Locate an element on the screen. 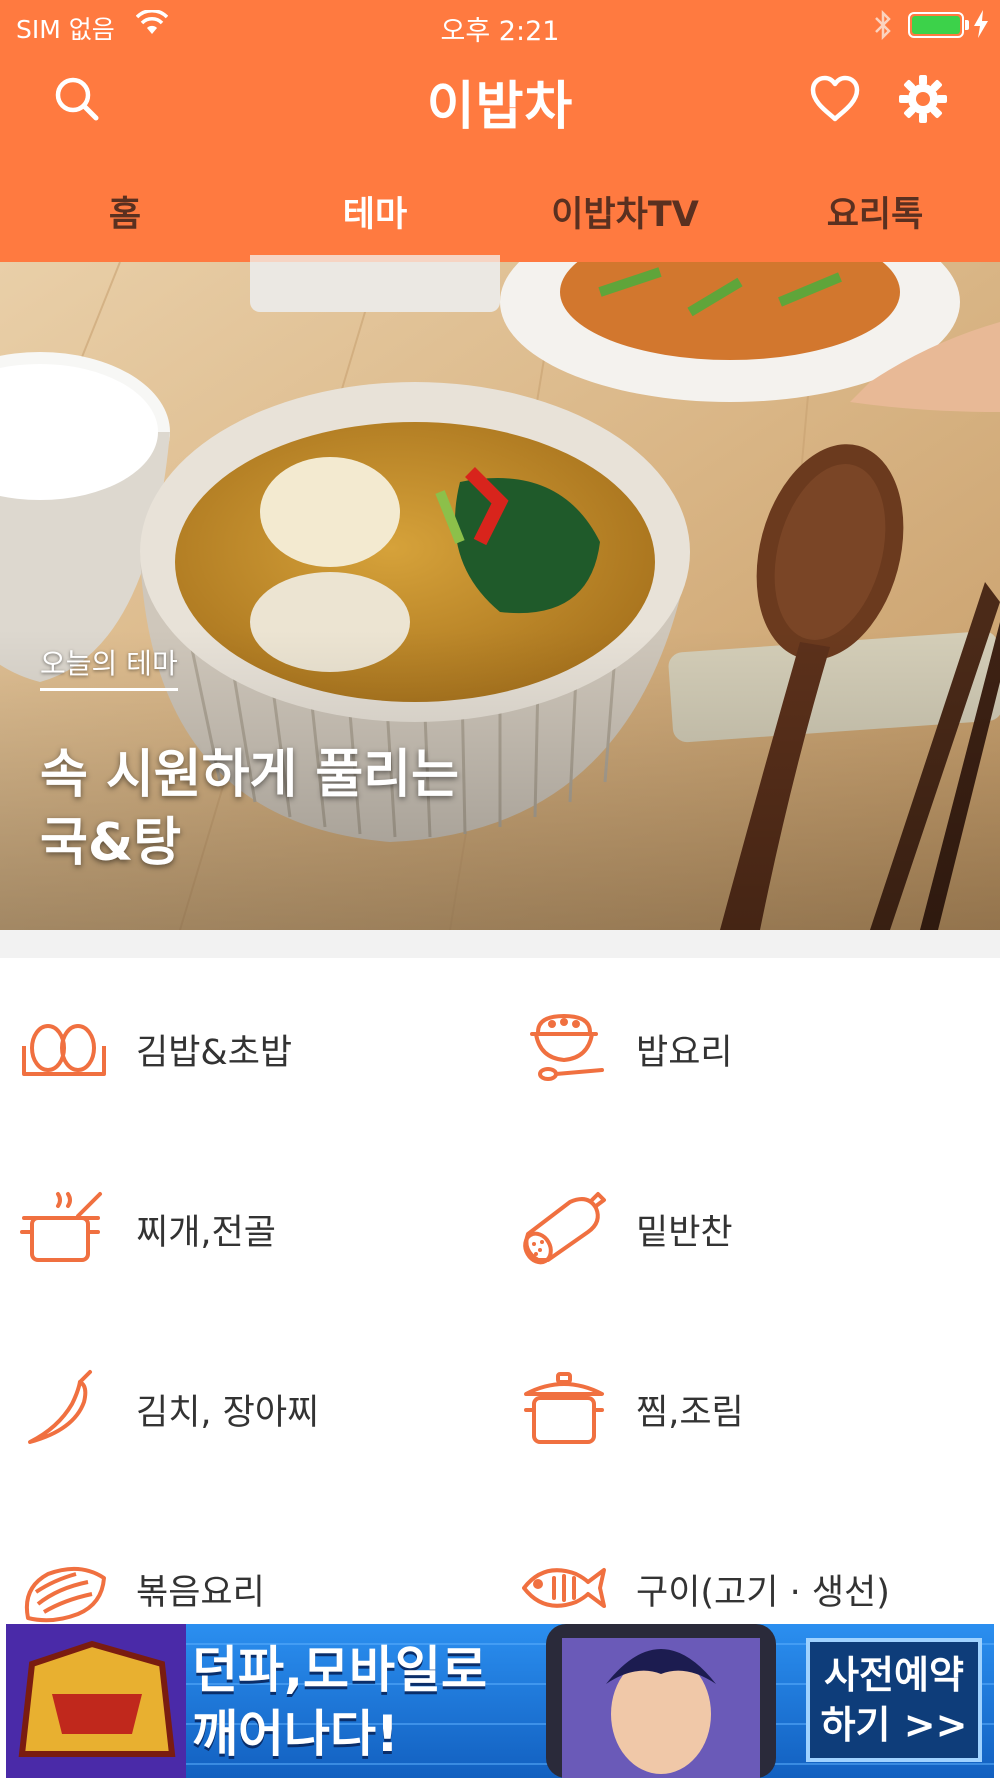 This screenshot has height=1778, width=1000. sausage-icon is located at coordinates (564, 1228).